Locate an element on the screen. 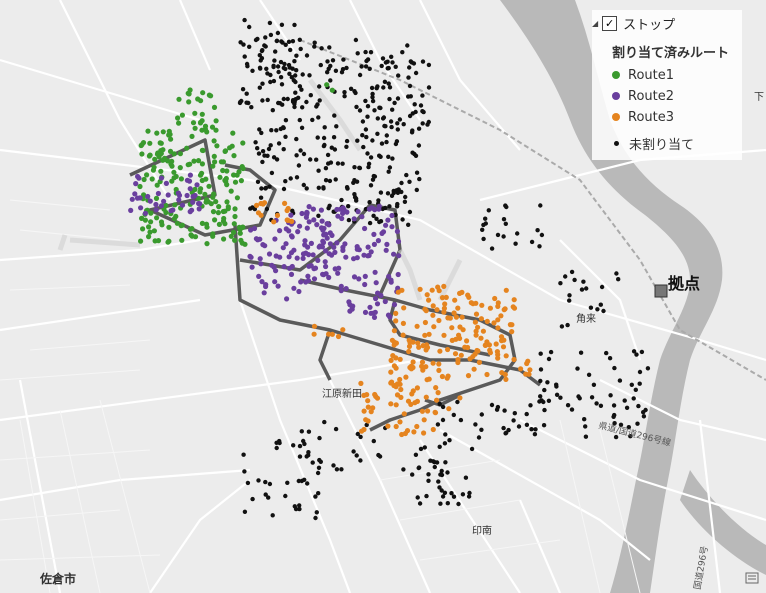  layers-icon is located at coordinates (752, 578).